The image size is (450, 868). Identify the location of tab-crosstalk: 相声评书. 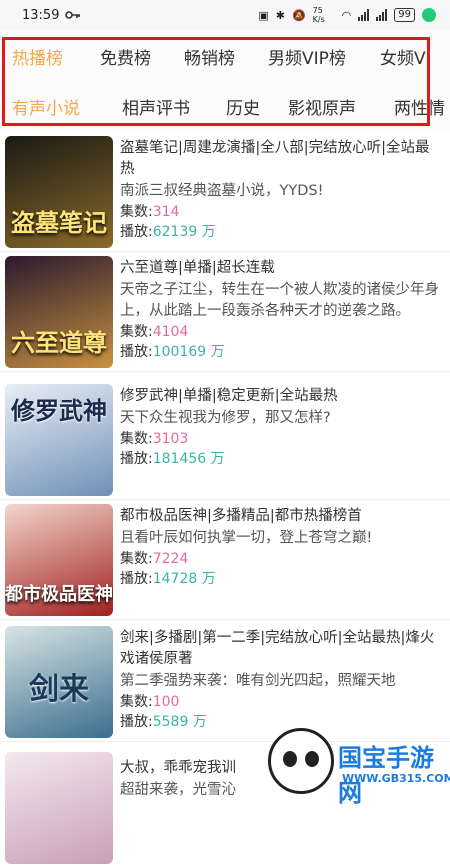
(174, 106).